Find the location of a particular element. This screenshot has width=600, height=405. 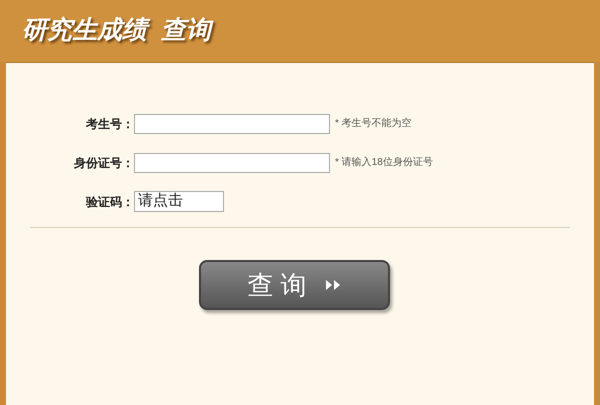

field-label: 身份证号： is located at coordinates (103, 163).